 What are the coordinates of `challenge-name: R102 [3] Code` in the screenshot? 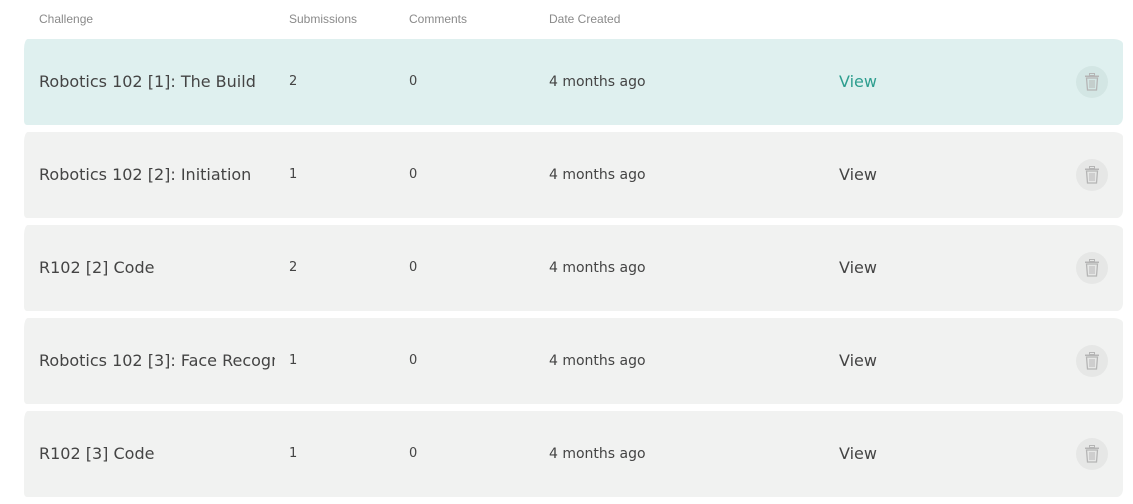 It's located at (97, 453).